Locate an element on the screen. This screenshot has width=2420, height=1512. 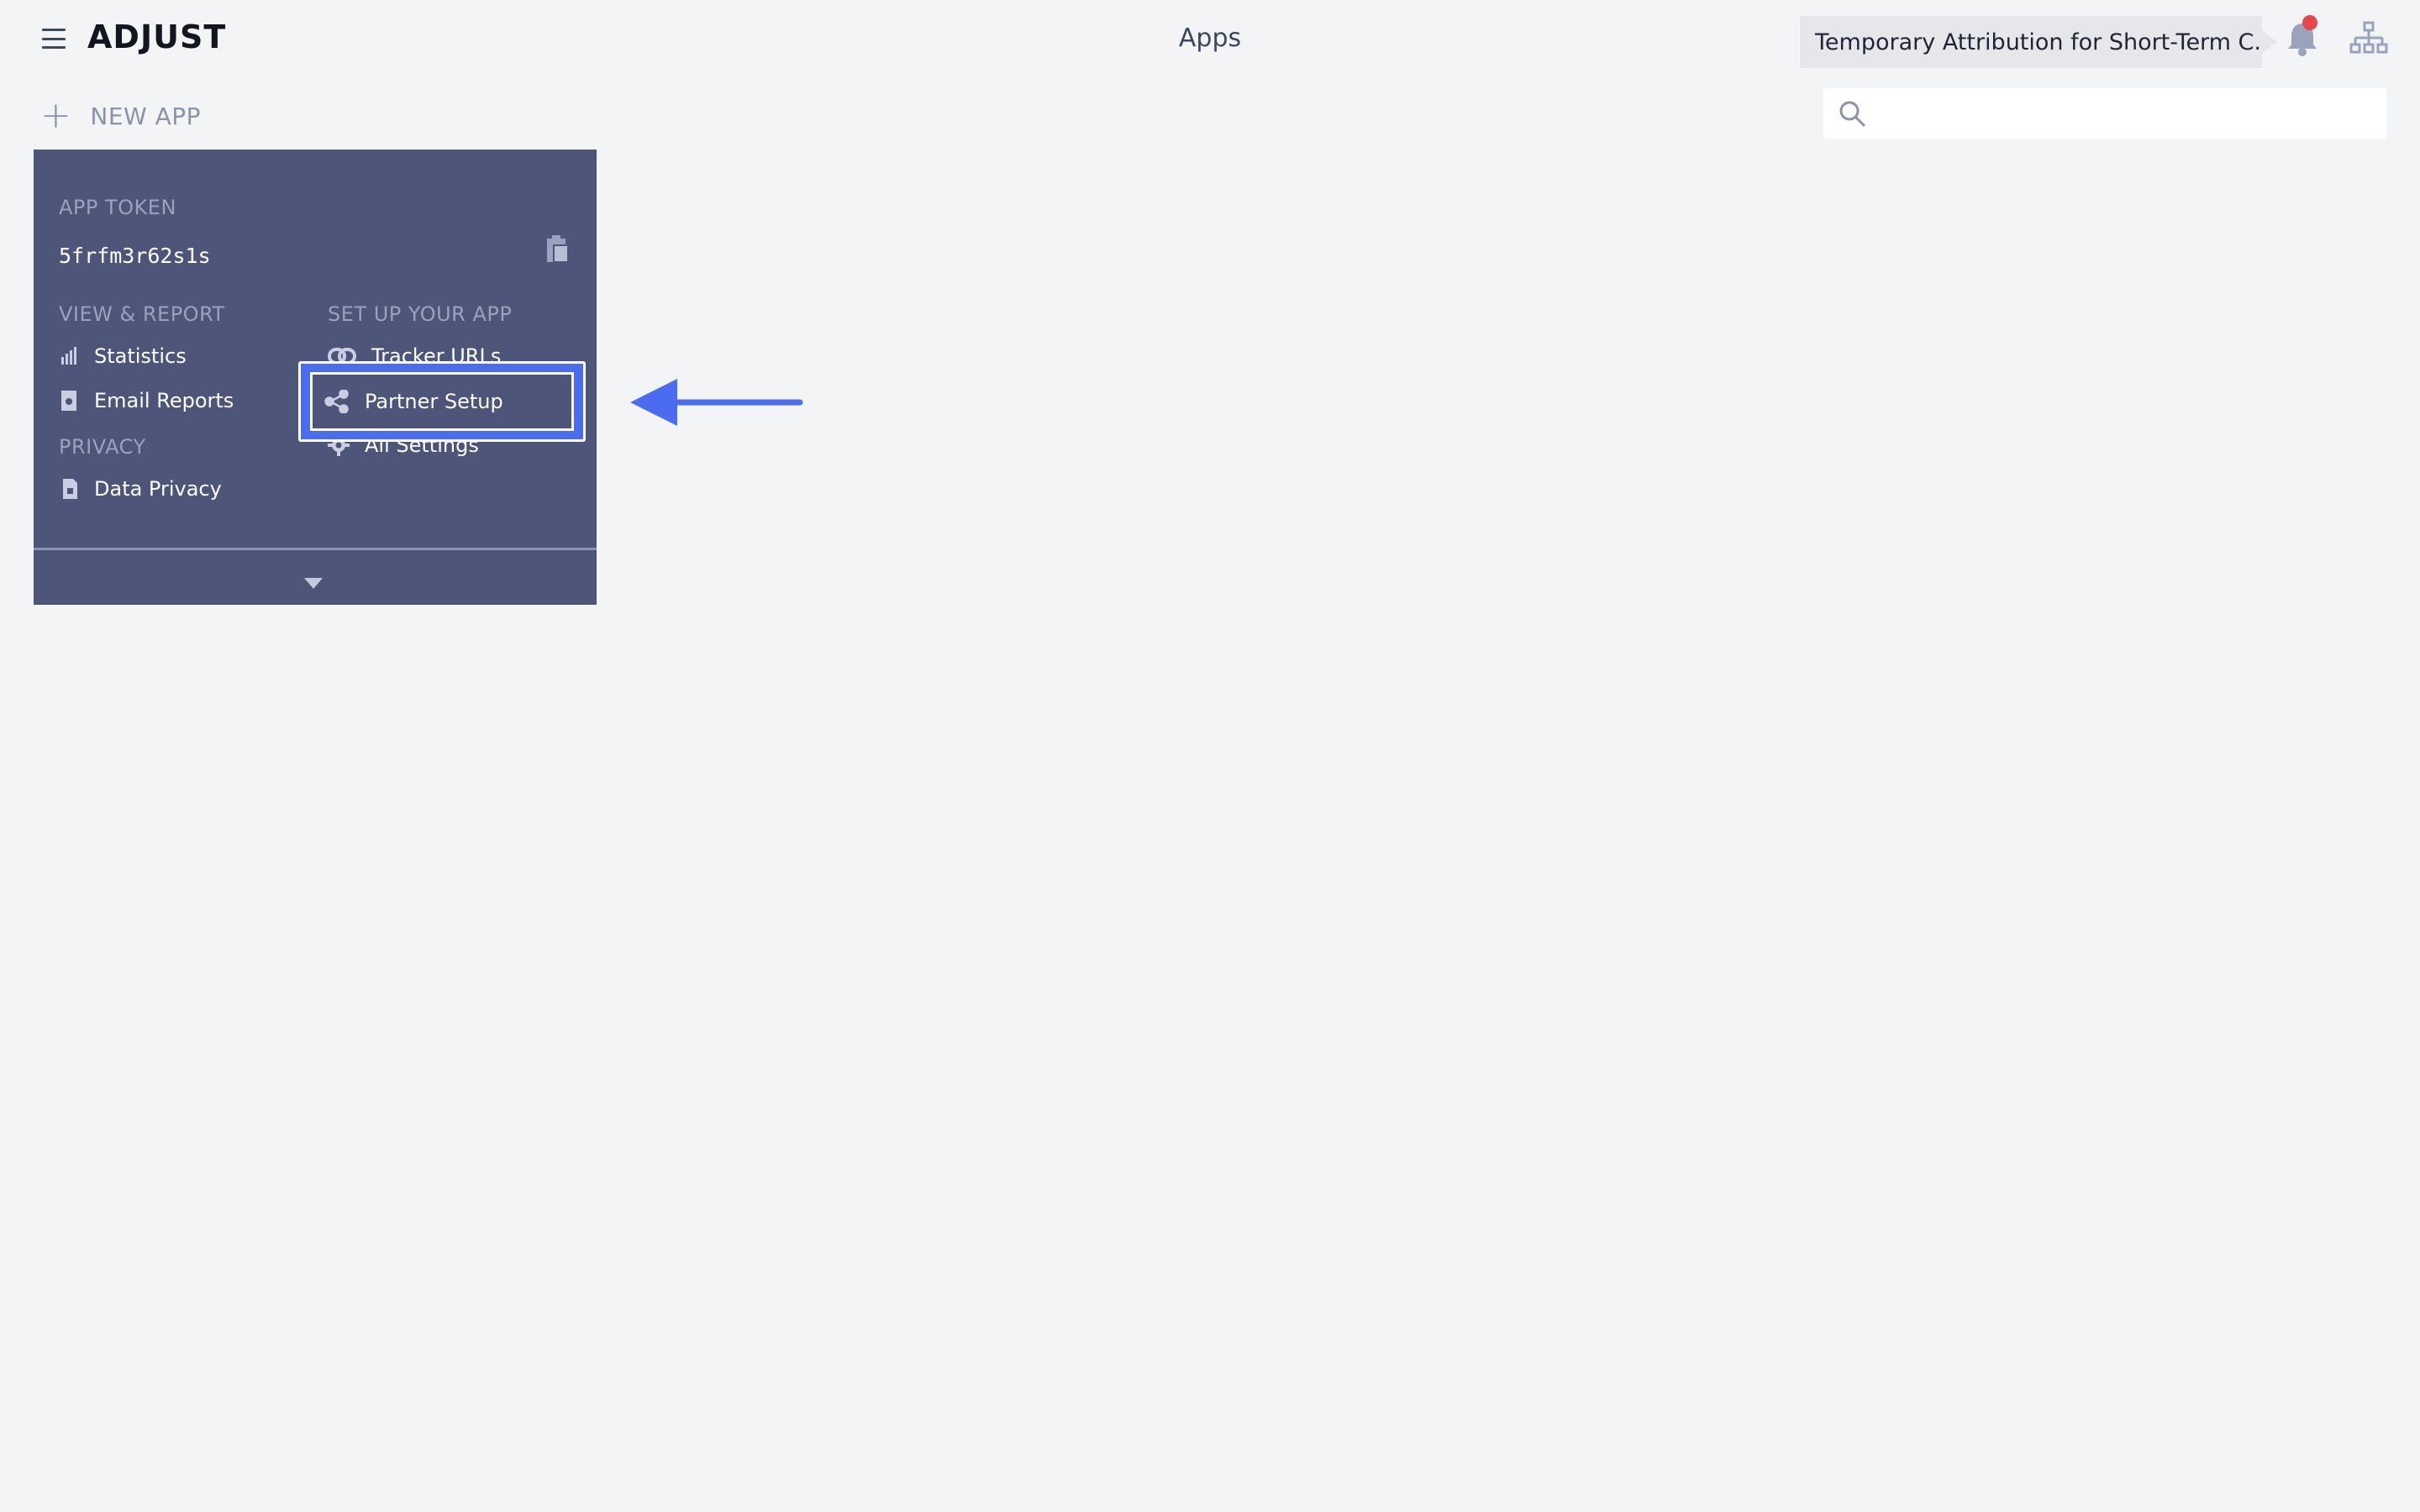
setup-heading: SET UP YOUR APP is located at coordinates (420, 314).